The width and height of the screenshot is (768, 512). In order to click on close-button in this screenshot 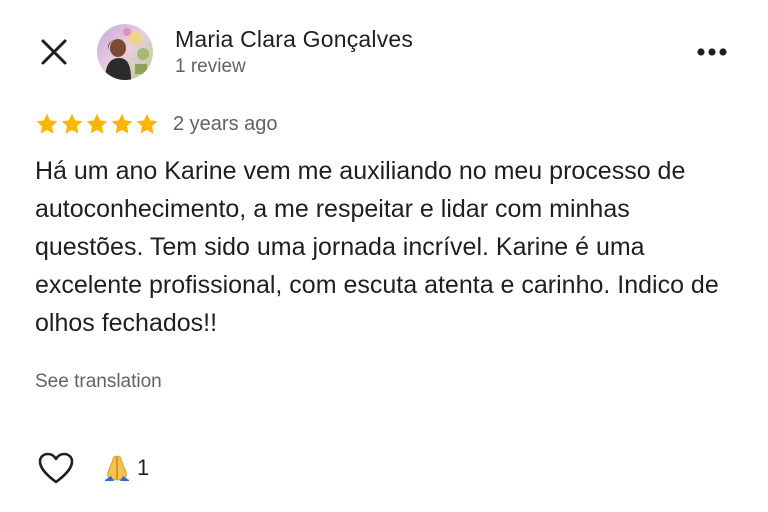, I will do `click(54, 52)`.